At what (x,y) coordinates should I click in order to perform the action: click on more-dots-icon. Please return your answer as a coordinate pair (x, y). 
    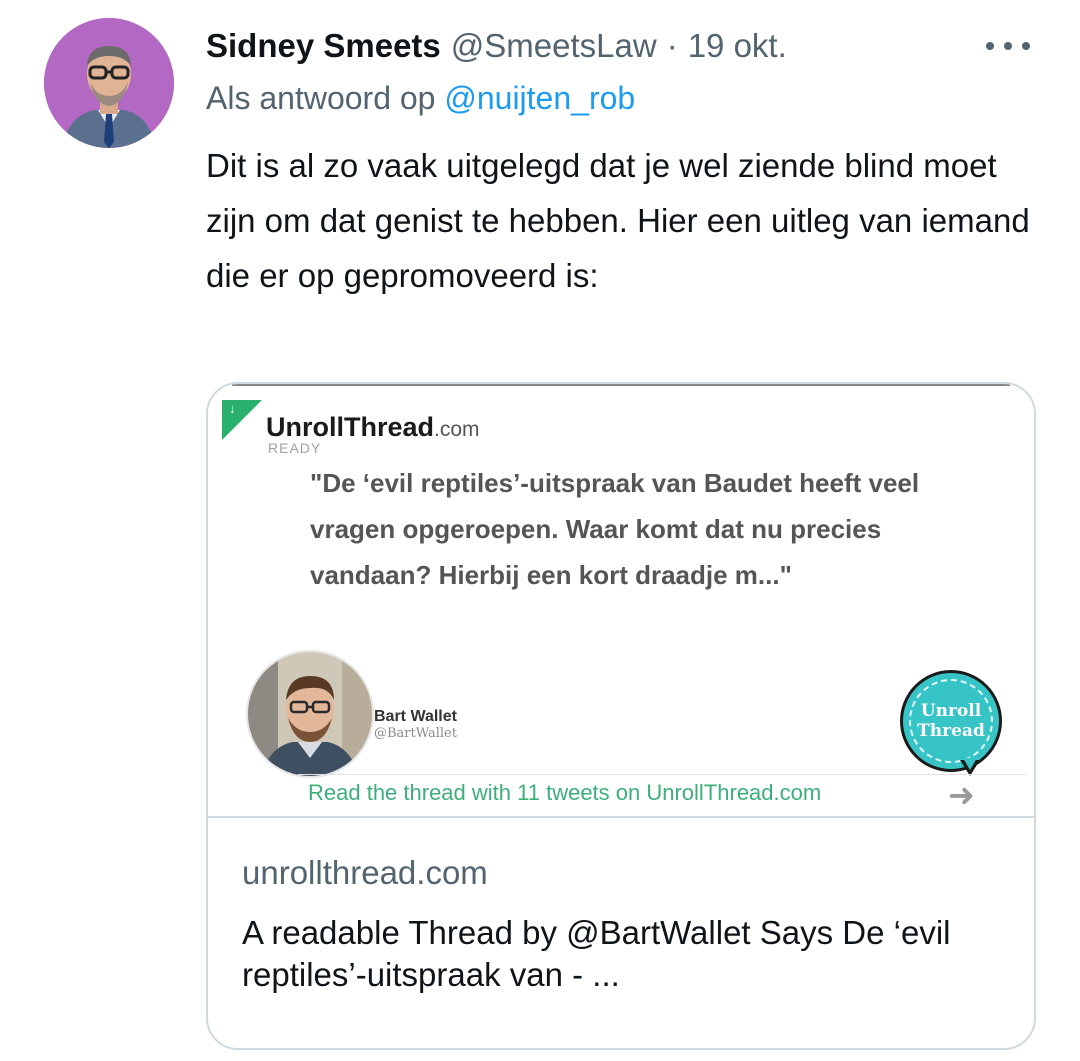
    Looking at the image, I should click on (1008, 46).